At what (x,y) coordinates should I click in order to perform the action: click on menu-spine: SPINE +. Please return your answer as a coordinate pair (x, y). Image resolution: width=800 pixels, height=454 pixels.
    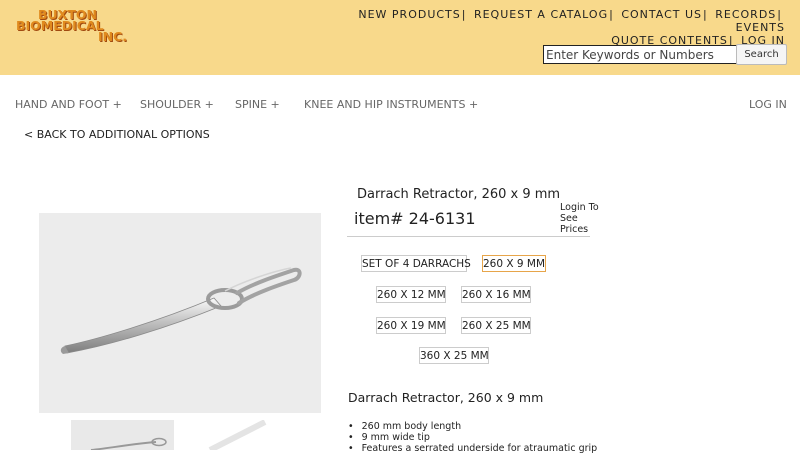
    Looking at the image, I should click on (257, 104).